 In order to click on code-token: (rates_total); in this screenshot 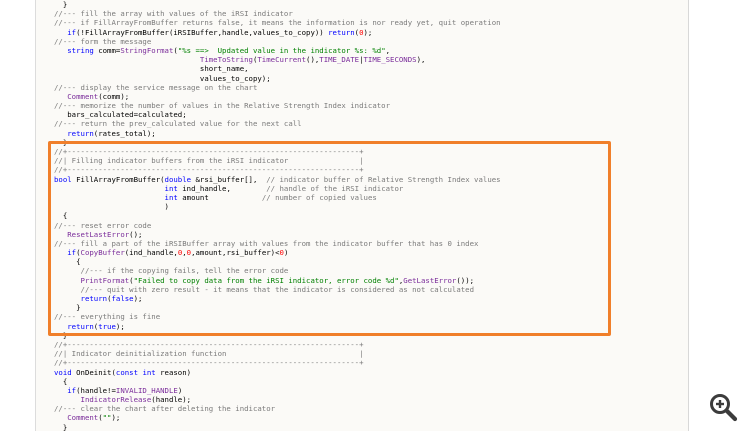, I will do `click(124, 133)`.